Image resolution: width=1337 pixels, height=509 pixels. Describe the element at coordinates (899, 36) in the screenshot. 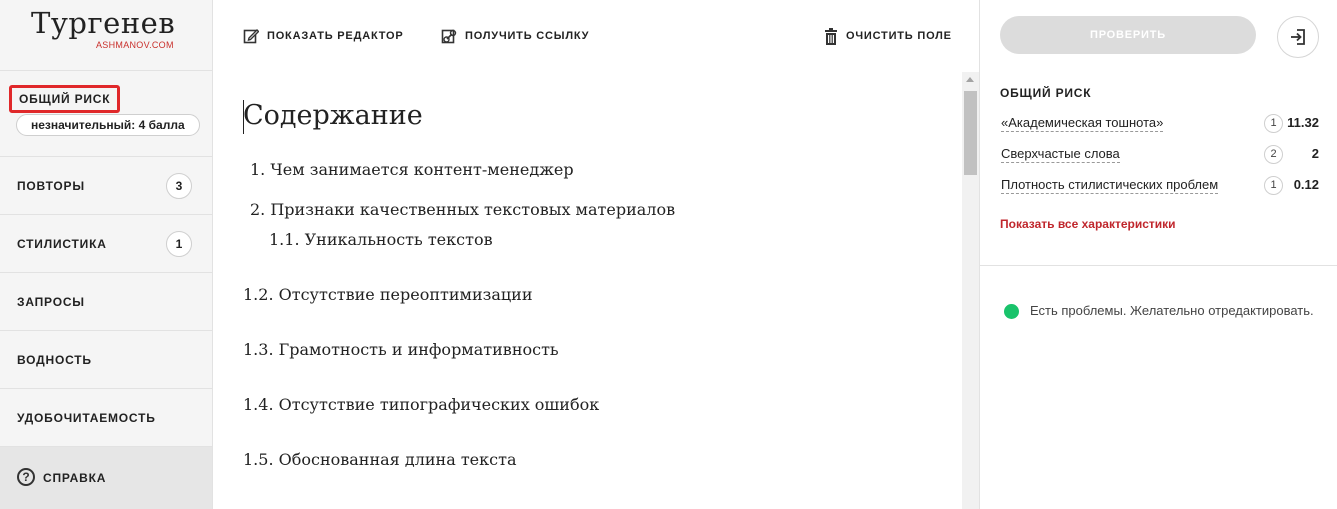

I see `clear-field-label: ОЧИСТИТЬ ПОЛЕ` at that location.